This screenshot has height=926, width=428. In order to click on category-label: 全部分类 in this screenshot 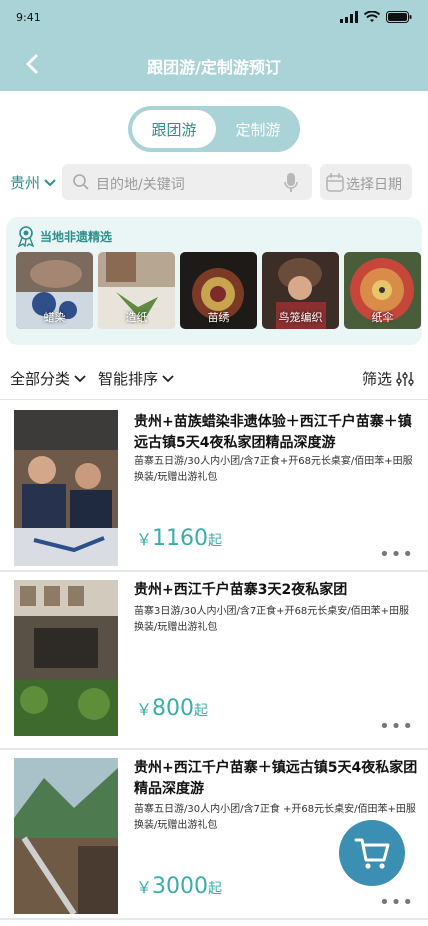, I will do `click(40, 379)`.